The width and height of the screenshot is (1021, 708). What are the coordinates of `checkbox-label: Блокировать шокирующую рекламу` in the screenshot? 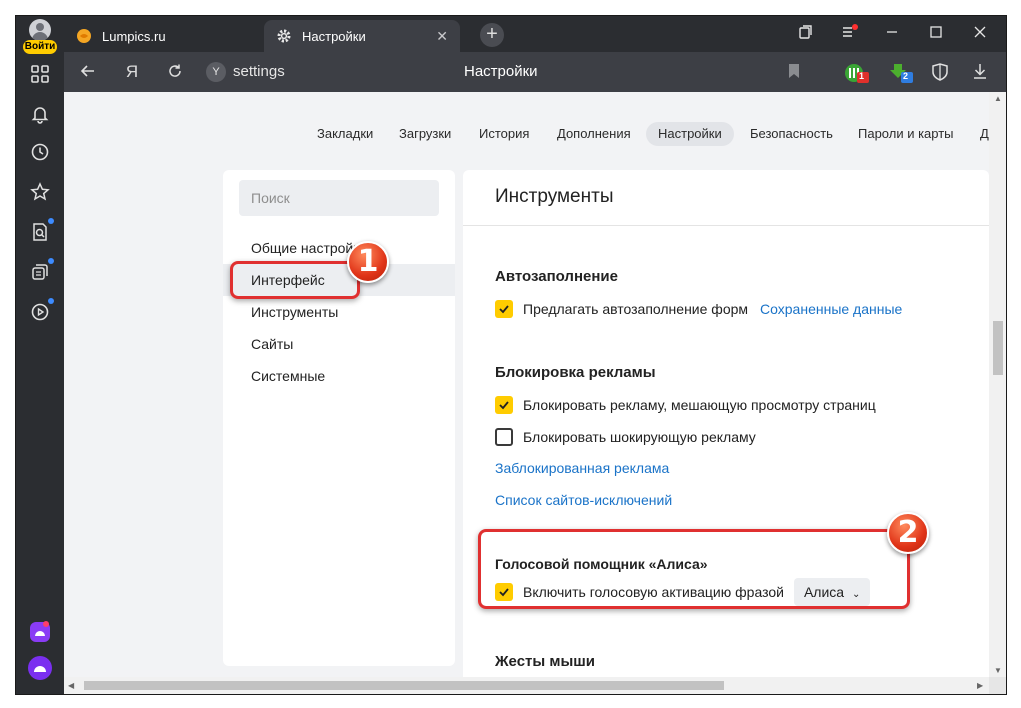 It's located at (639, 437).